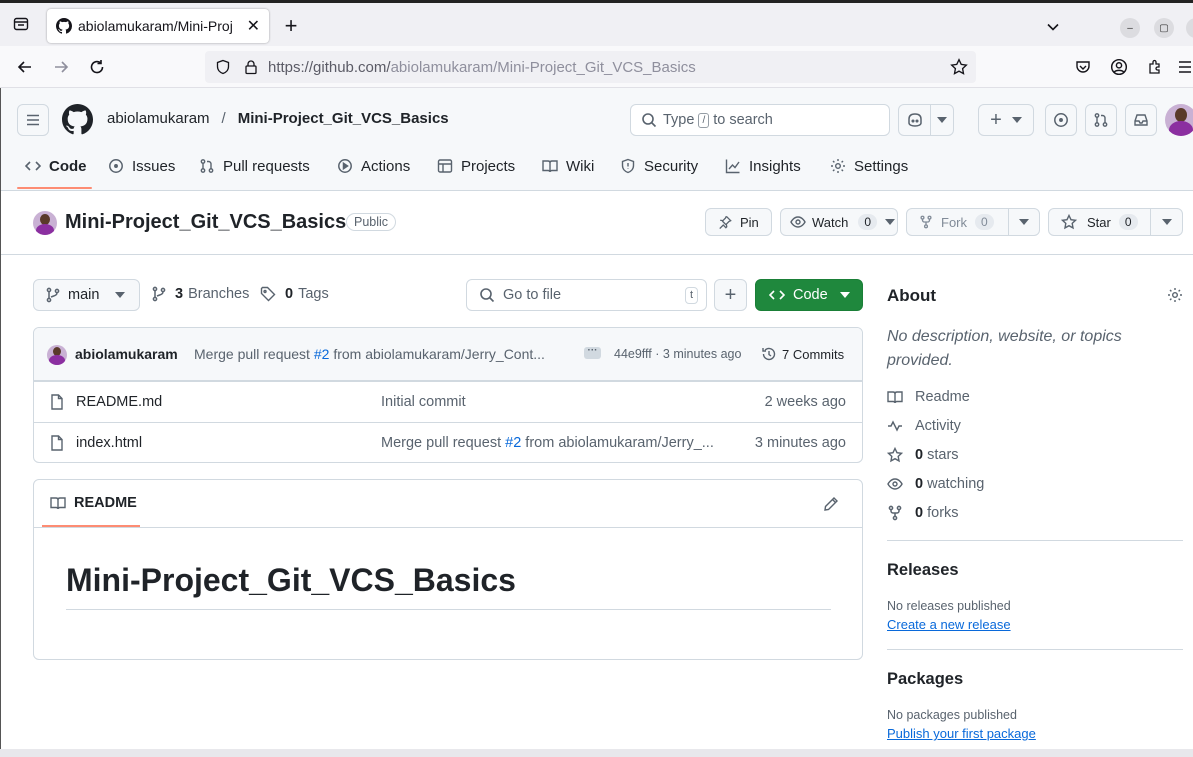 This screenshot has width=1193, height=757. I want to click on commit-sha-time: 44e9fff · 3 minutes ago, so click(677, 354).